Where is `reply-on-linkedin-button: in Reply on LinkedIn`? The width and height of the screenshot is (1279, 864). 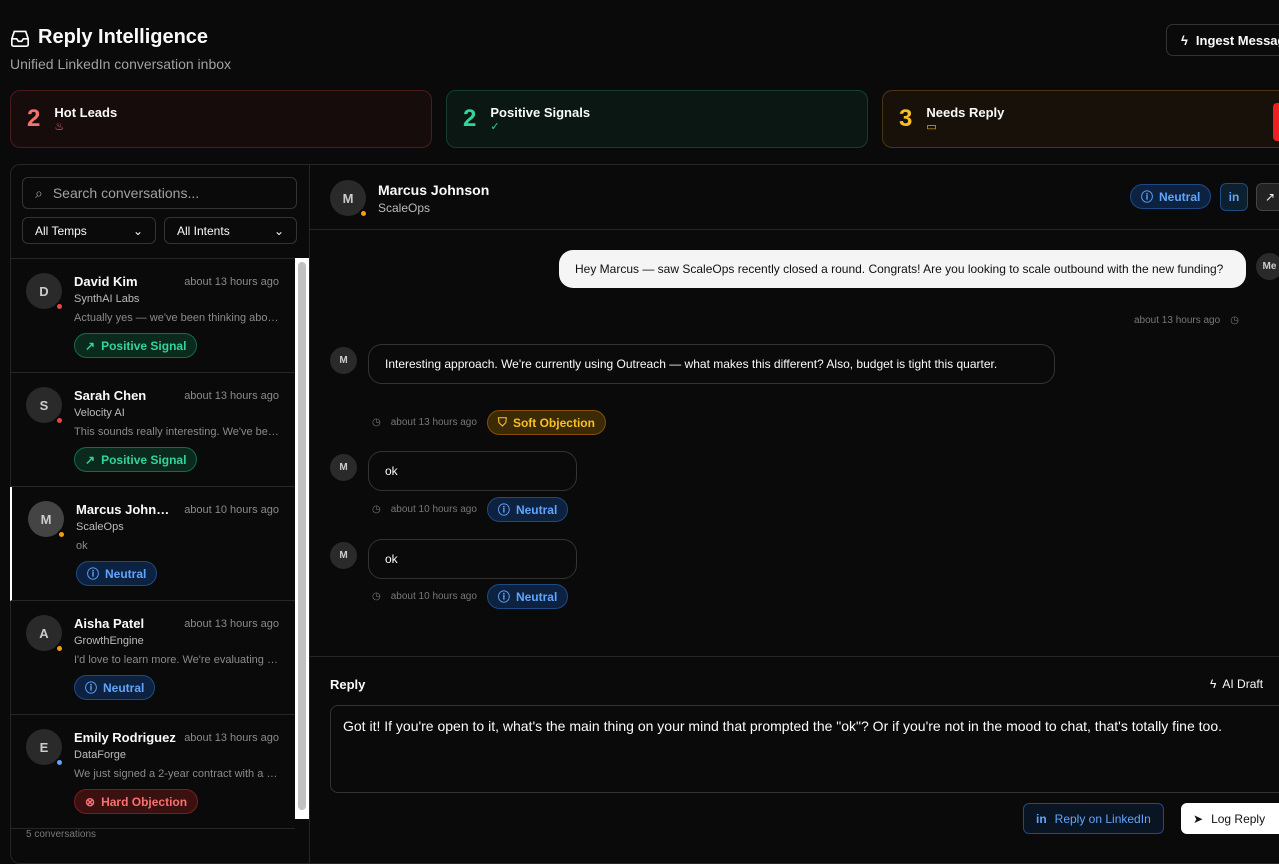
reply-on-linkedin-button: in Reply on LinkedIn is located at coordinates (1093, 818).